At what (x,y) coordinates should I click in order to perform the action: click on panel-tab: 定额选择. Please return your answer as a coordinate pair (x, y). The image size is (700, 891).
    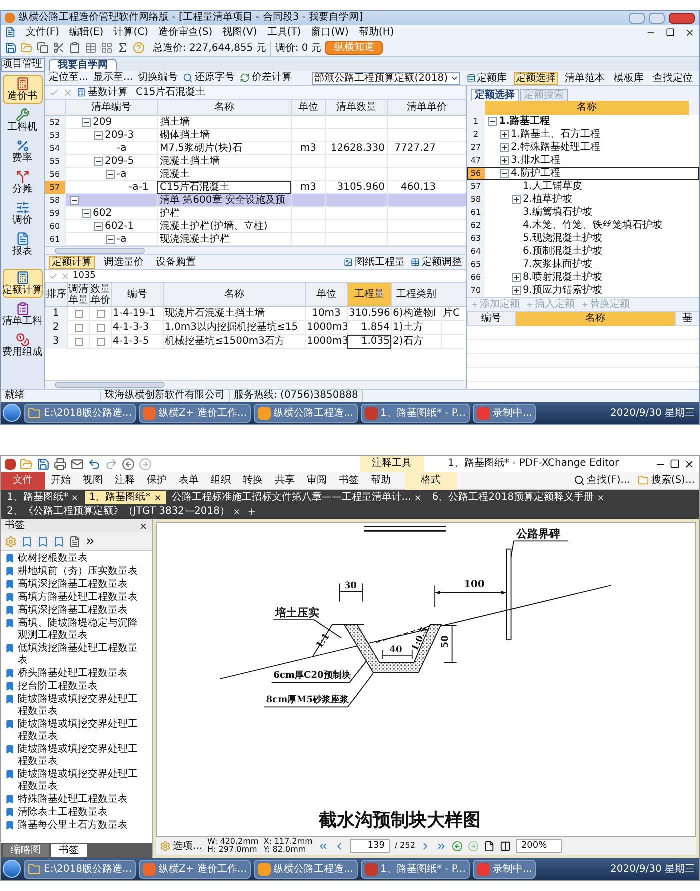
    Looking at the image, I should click on (495, 95).